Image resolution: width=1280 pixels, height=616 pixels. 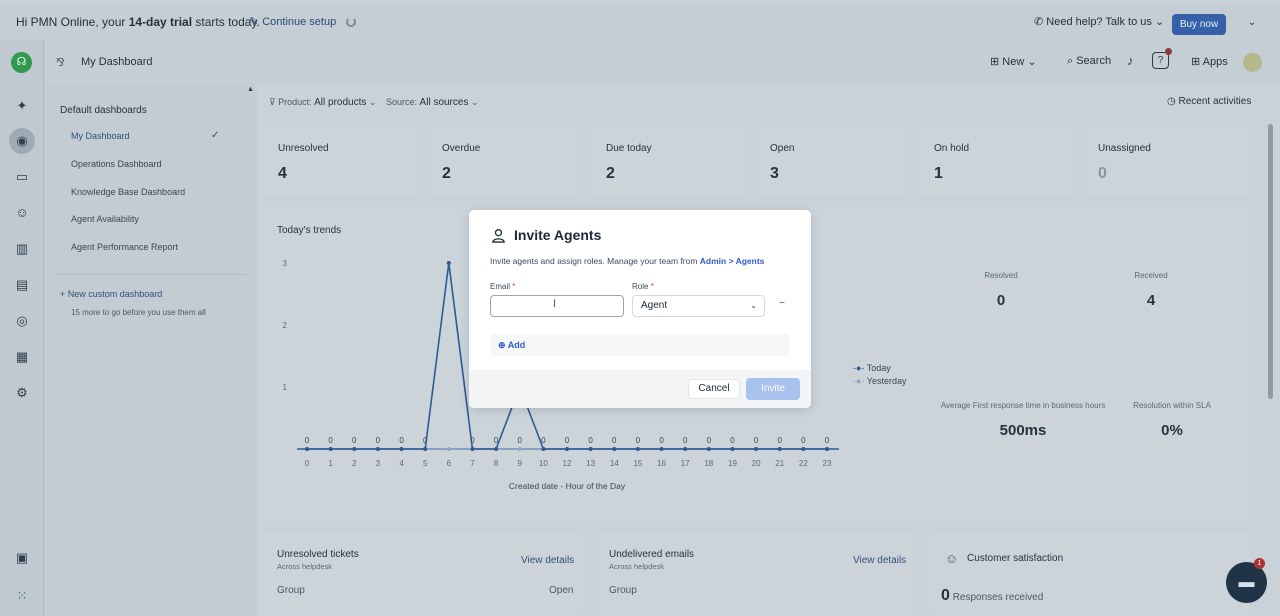 I want to click on recent-activities-button: ◷ Recent activities, so click(x=1209, y=101).